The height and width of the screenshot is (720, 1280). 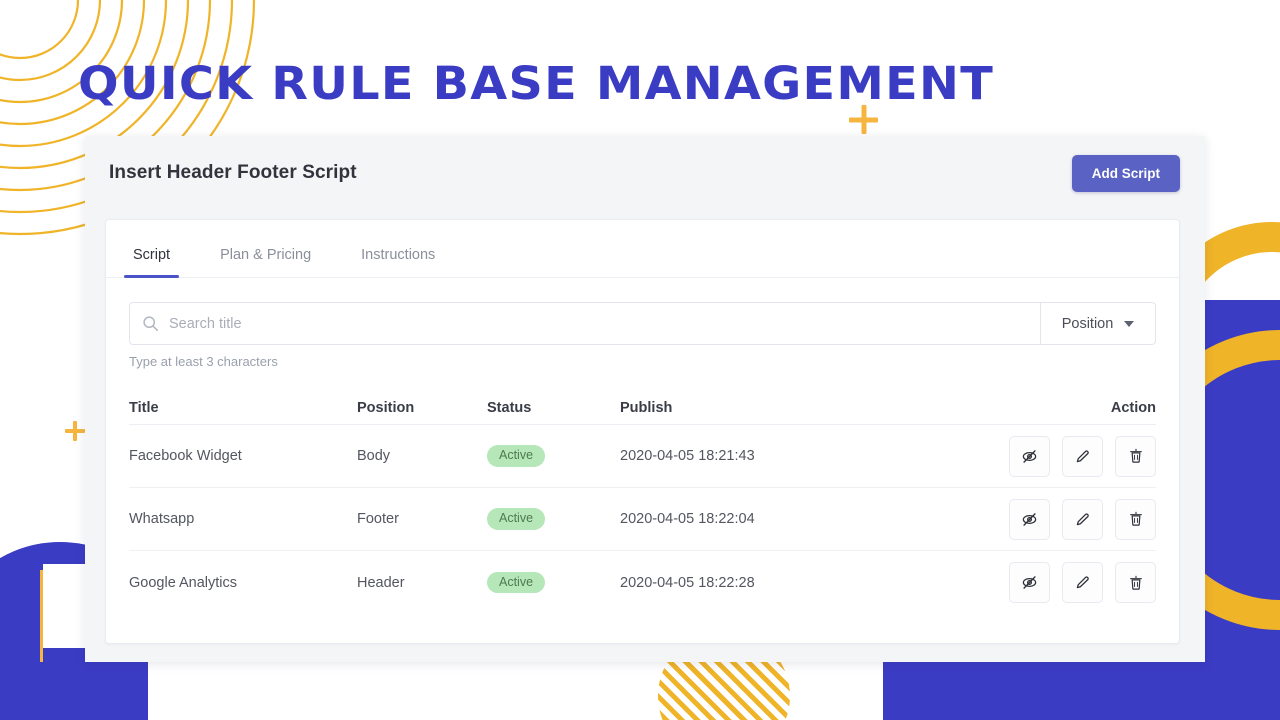 I want to click on search-icon, so click(x=151, y=324).